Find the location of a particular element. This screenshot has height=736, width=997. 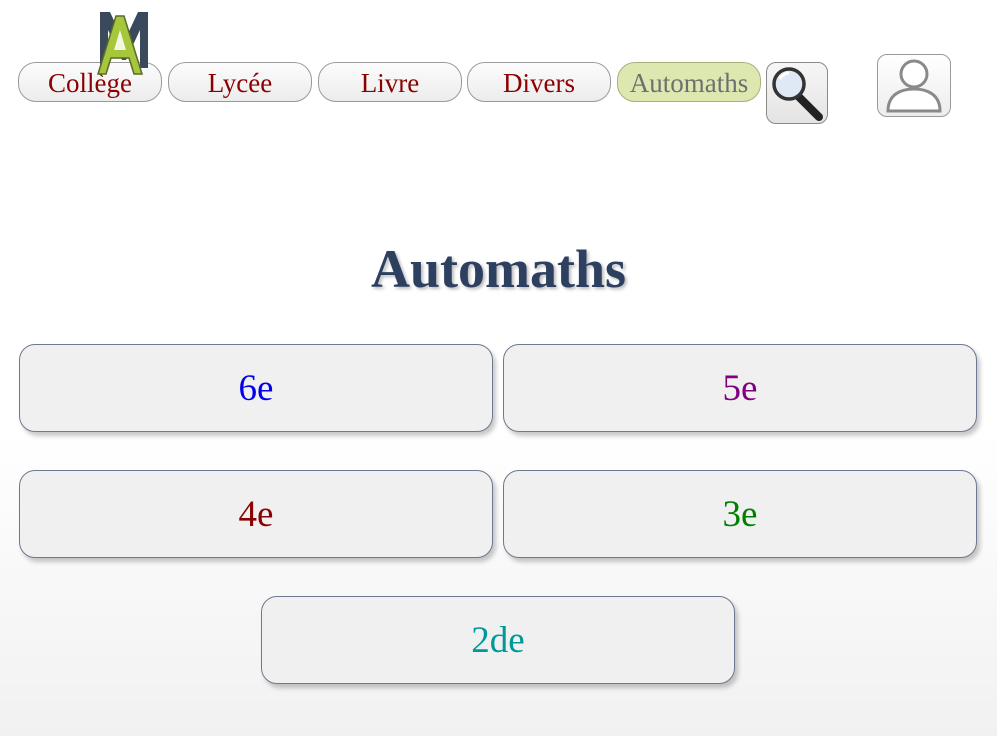

site-logo-icon is located at coordinates (124, 43).